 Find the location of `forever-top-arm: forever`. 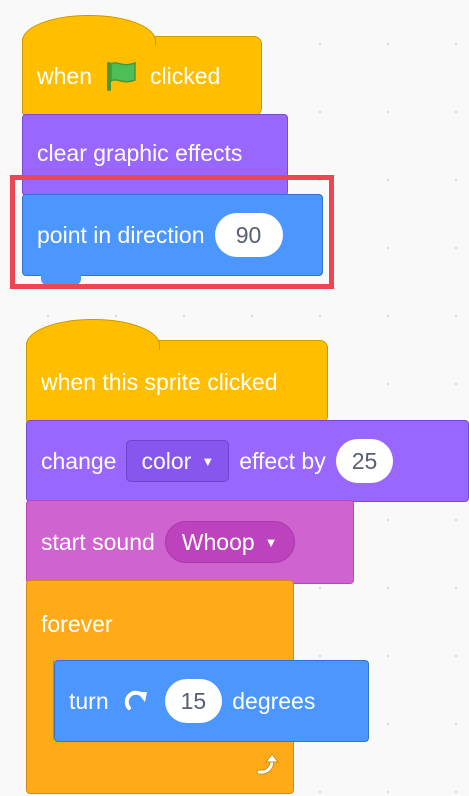

forever-top-arm: forever is located at coordinates (160, 621).